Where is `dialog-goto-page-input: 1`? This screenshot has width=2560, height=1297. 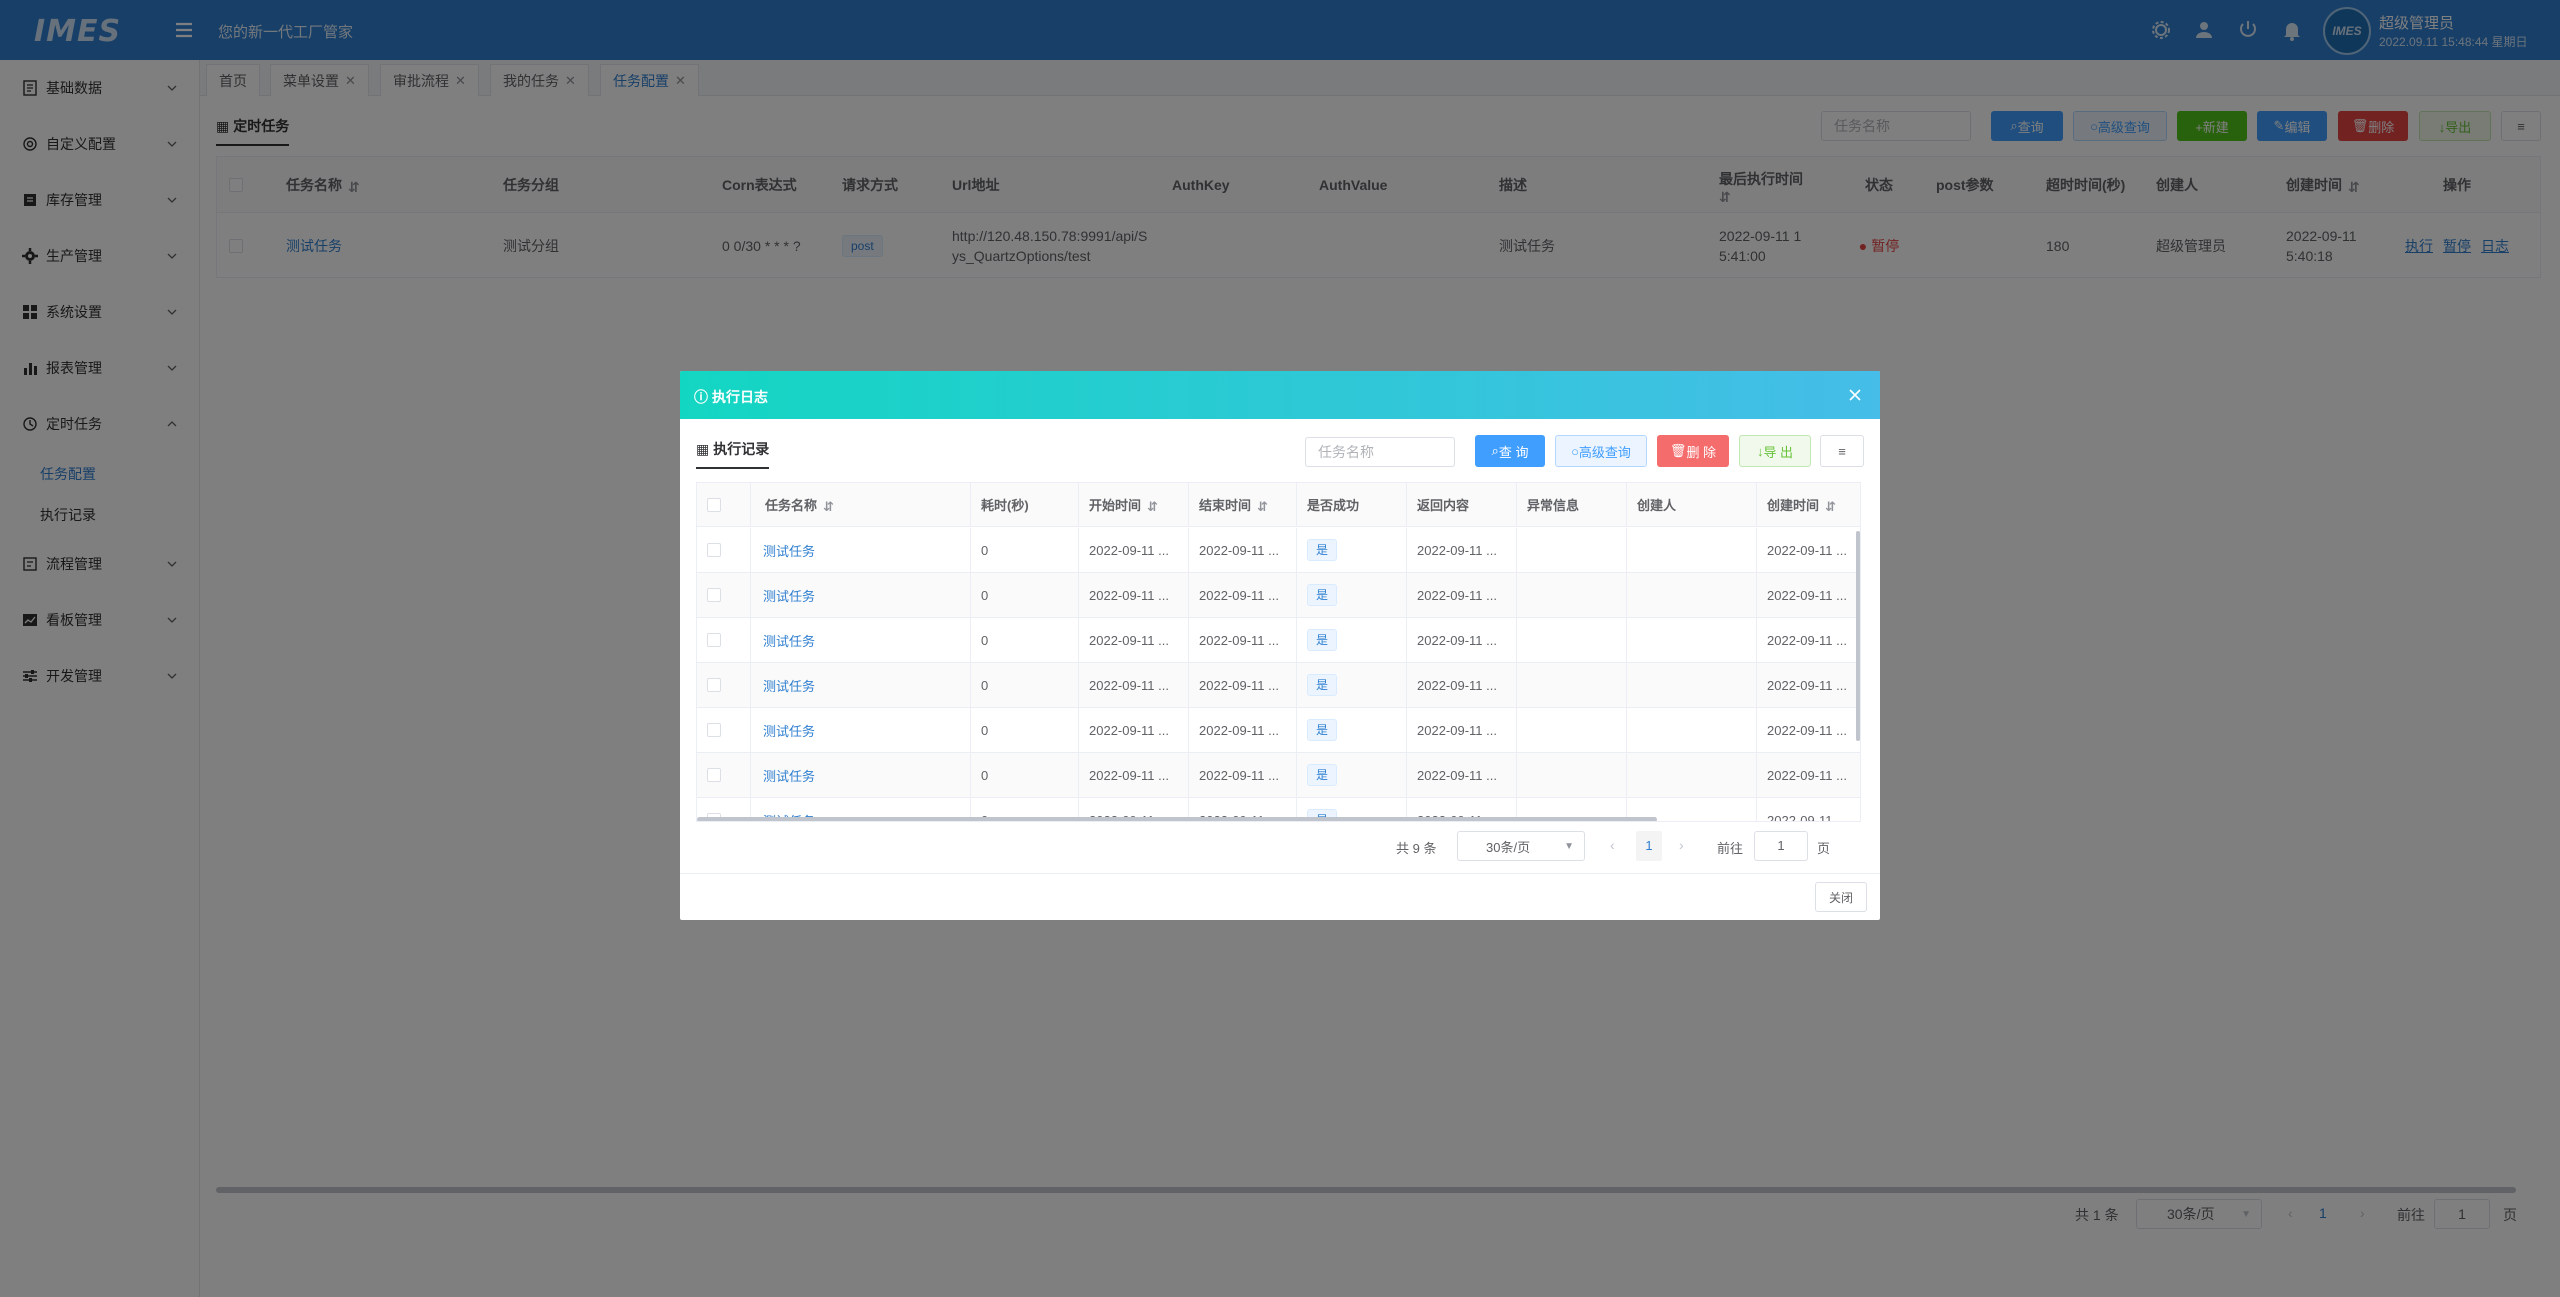 dialog-goto-page-input: 1 is located at coordinates (1781, 846).